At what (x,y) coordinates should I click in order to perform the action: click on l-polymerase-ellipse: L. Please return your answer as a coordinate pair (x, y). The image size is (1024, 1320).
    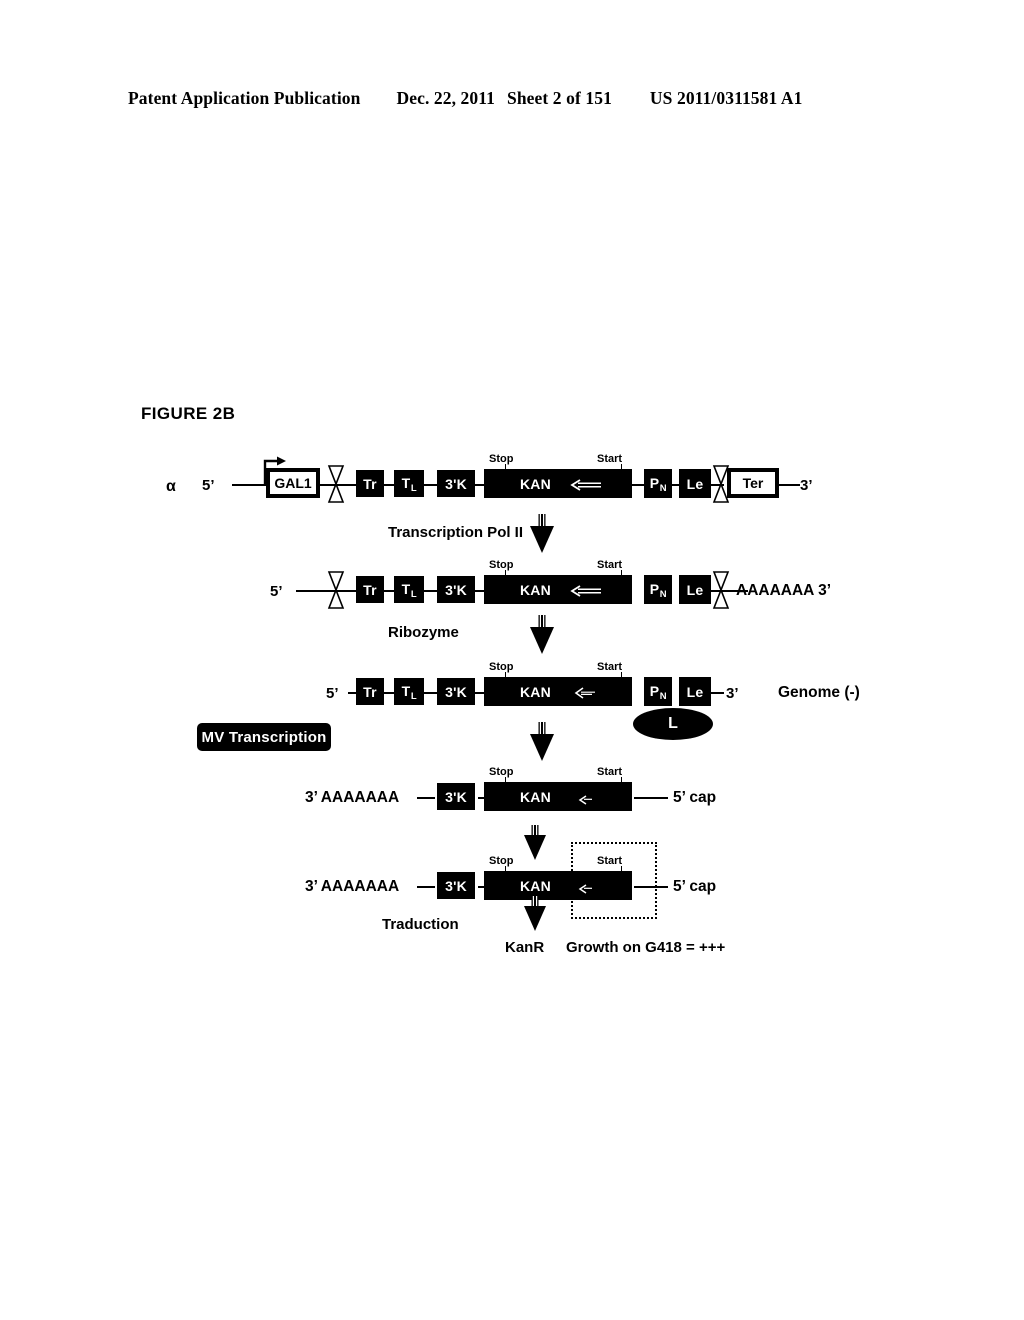
    Looking at the image, I should click on (673, 724).